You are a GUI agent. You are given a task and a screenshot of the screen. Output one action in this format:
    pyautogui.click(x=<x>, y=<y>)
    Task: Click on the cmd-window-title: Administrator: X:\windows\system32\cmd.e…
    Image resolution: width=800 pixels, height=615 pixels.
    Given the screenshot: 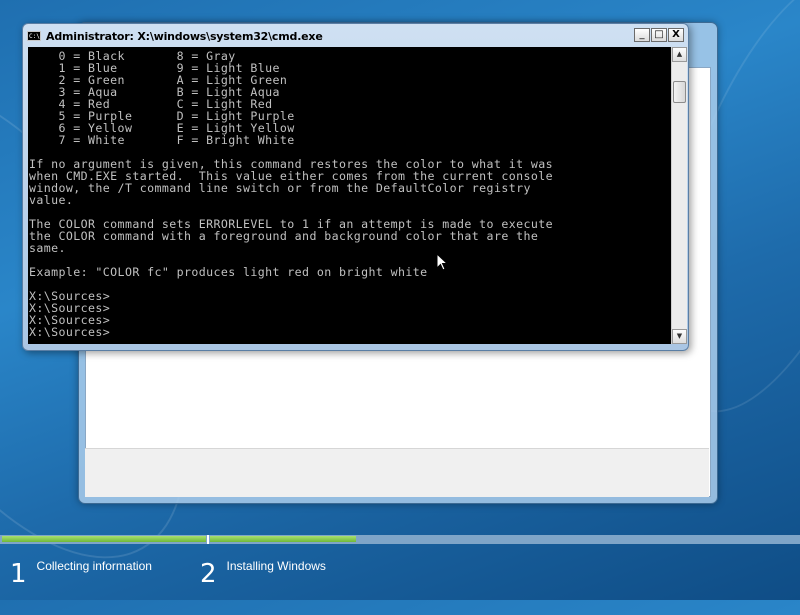 What is the action you would take?
    pyautogui.click(x=184, y=36)
    